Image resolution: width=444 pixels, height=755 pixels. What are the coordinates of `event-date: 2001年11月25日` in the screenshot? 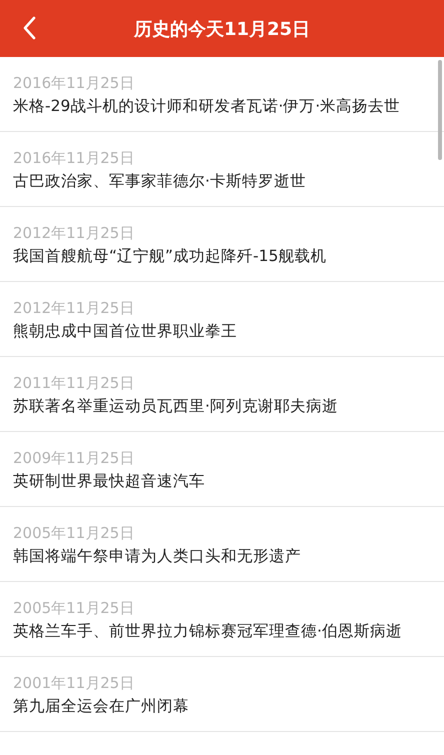 It's located at (73, 683).